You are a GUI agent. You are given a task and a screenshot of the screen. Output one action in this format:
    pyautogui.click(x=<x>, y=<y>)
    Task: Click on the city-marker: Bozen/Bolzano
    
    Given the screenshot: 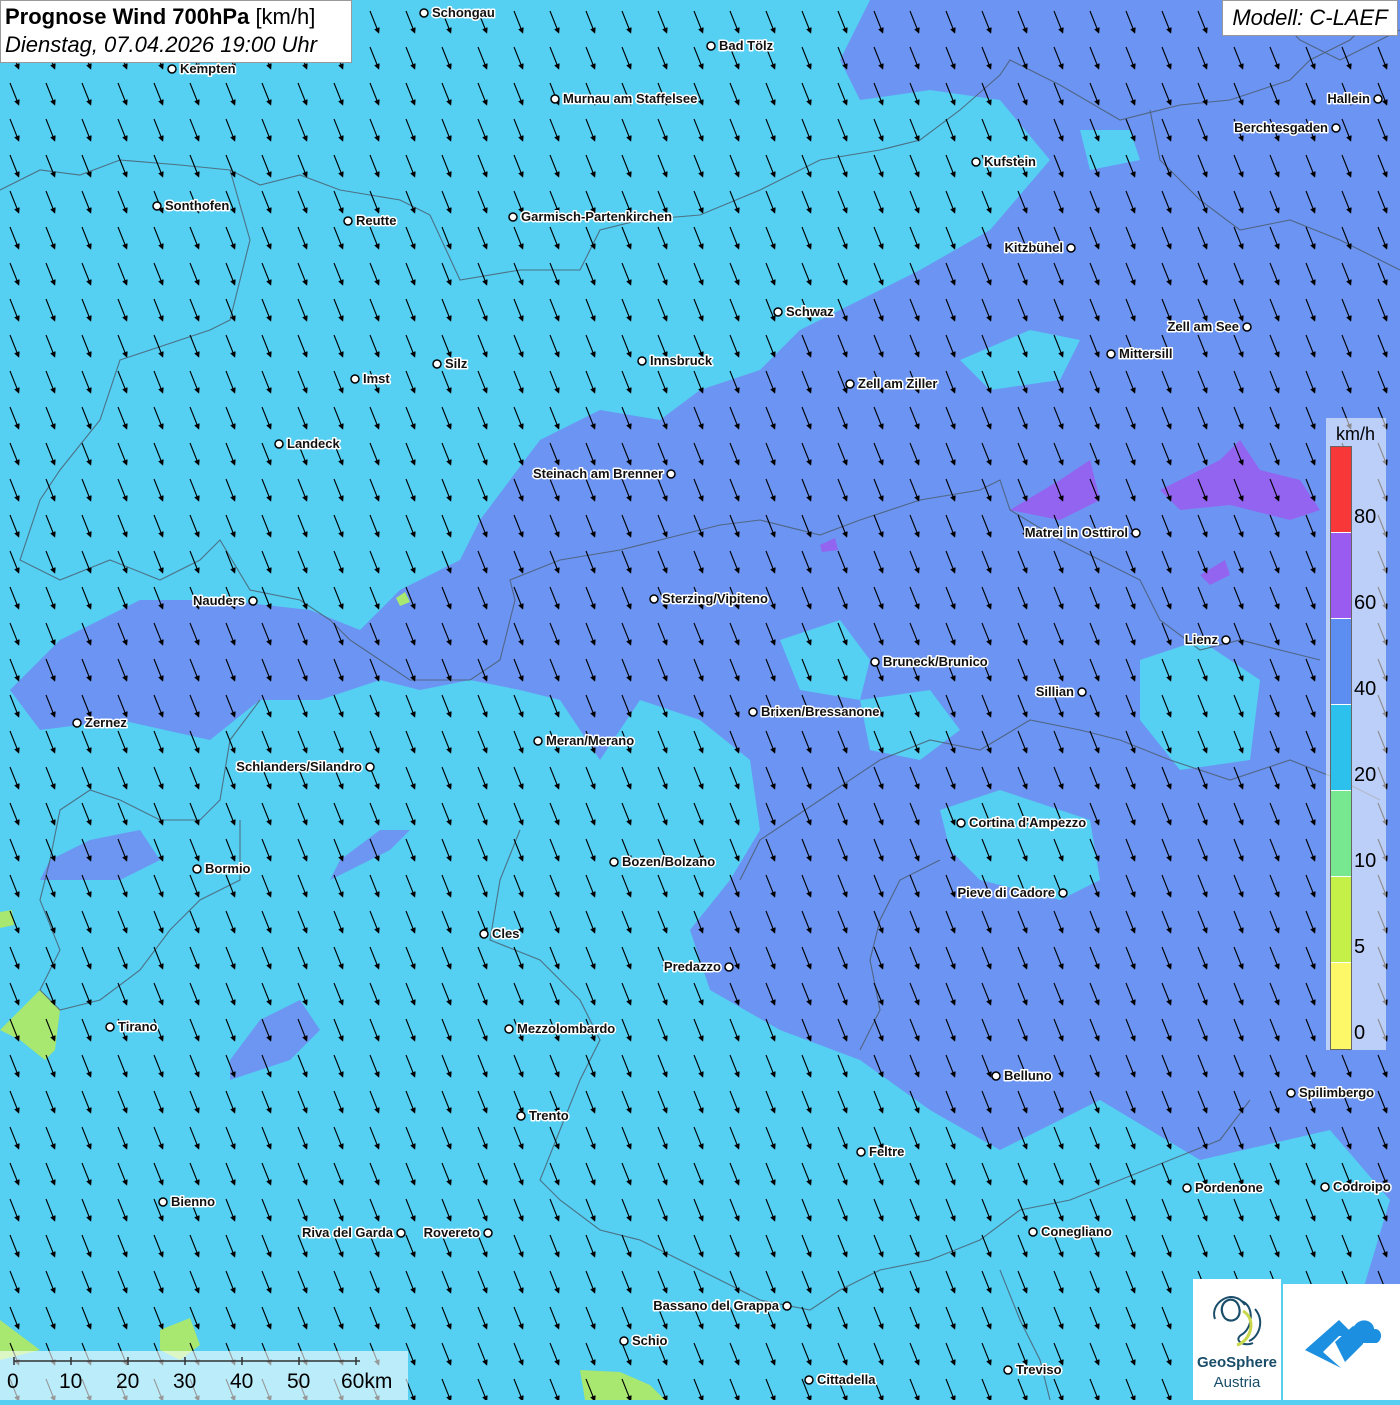 What is the action you would take?
    pyautogui.click(x=663, y=862)
    